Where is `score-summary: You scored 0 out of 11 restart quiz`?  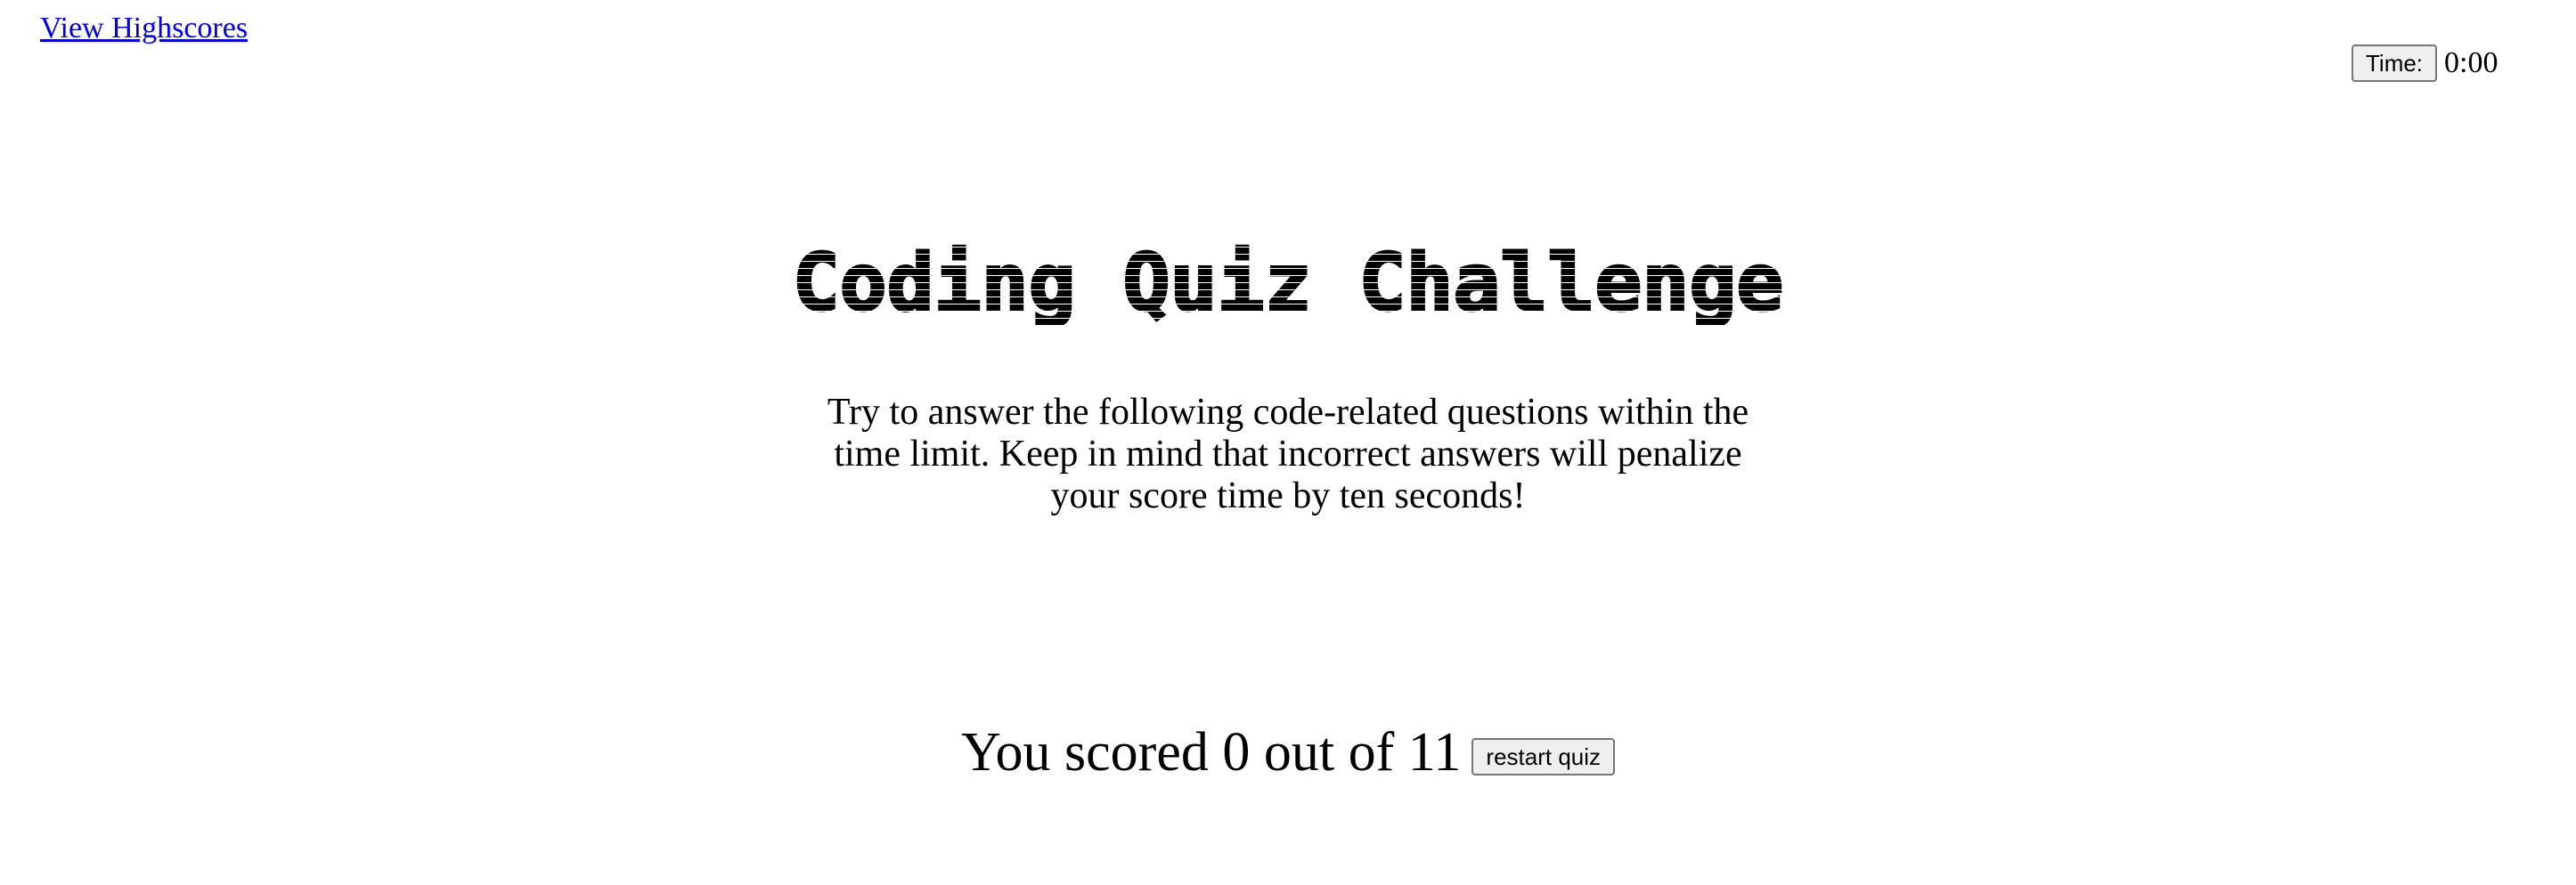
score-summary: You scored 0 out of 11 restart quiz is located at coordinates (1288, 752).